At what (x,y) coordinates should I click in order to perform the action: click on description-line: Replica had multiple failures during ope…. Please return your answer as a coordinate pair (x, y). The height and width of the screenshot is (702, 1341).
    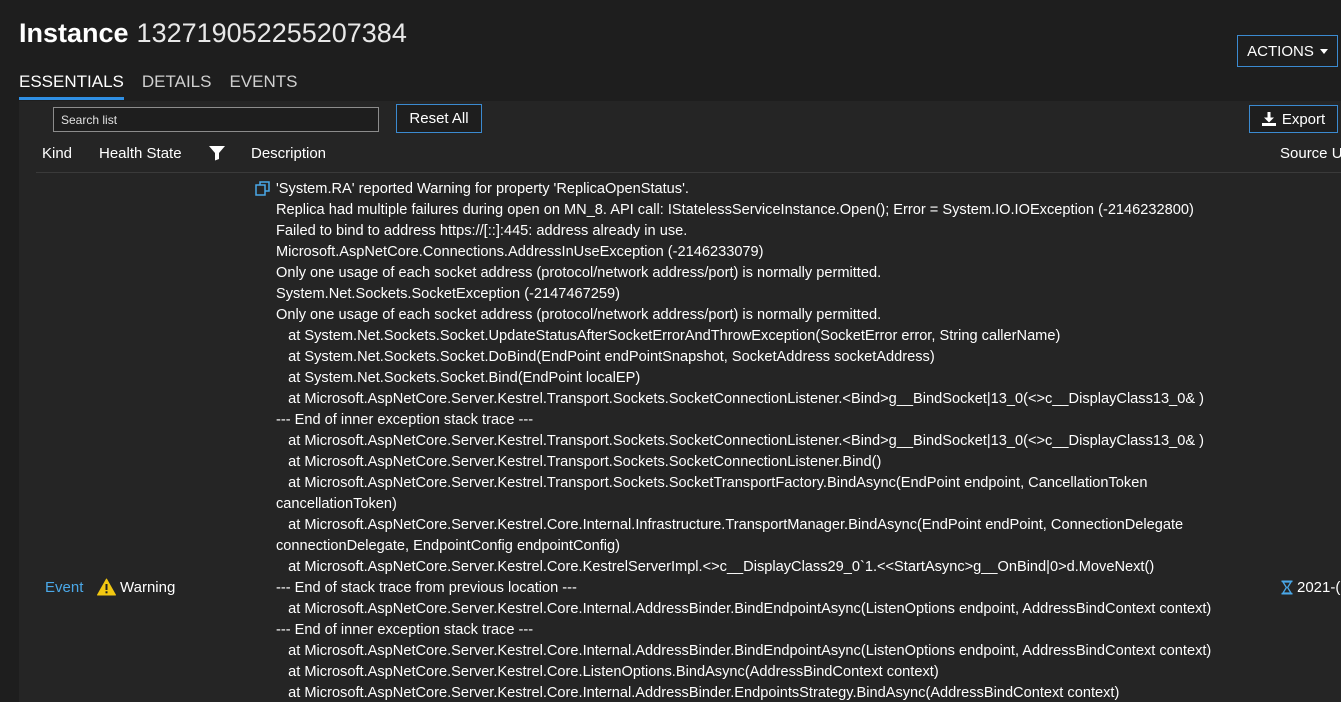
    Looking at the image, I should click on (735, 210).